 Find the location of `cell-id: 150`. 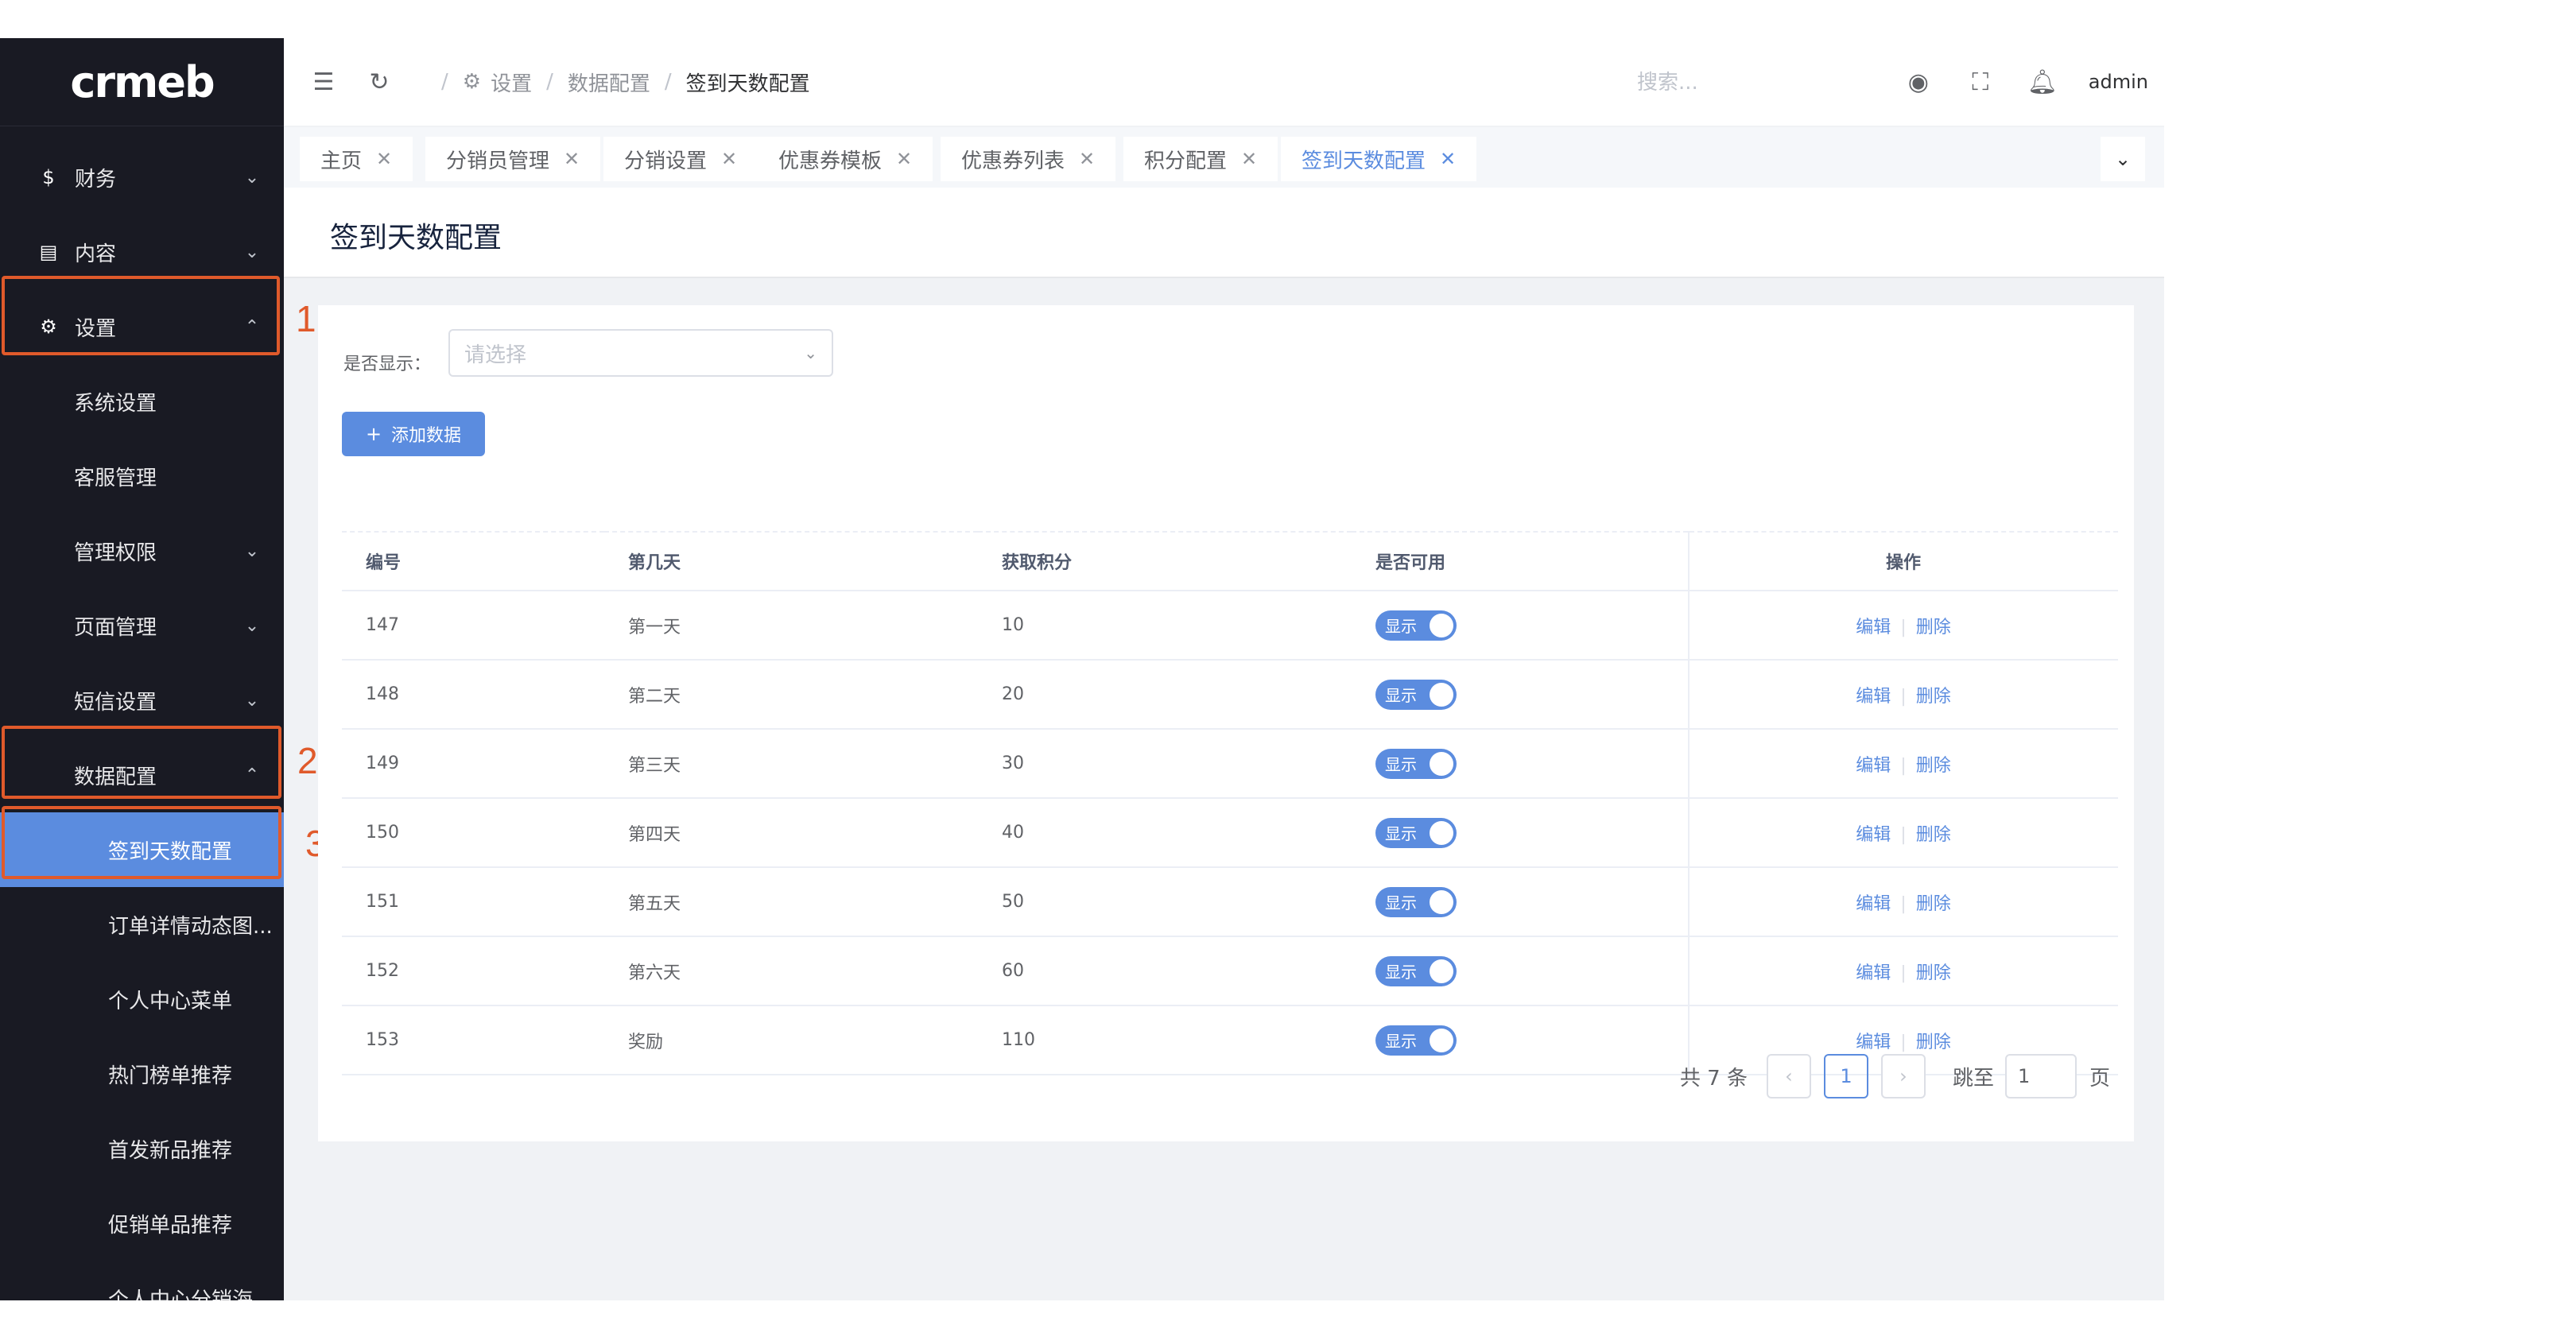

cell-id: 150 is located at coordinates (473, 833).